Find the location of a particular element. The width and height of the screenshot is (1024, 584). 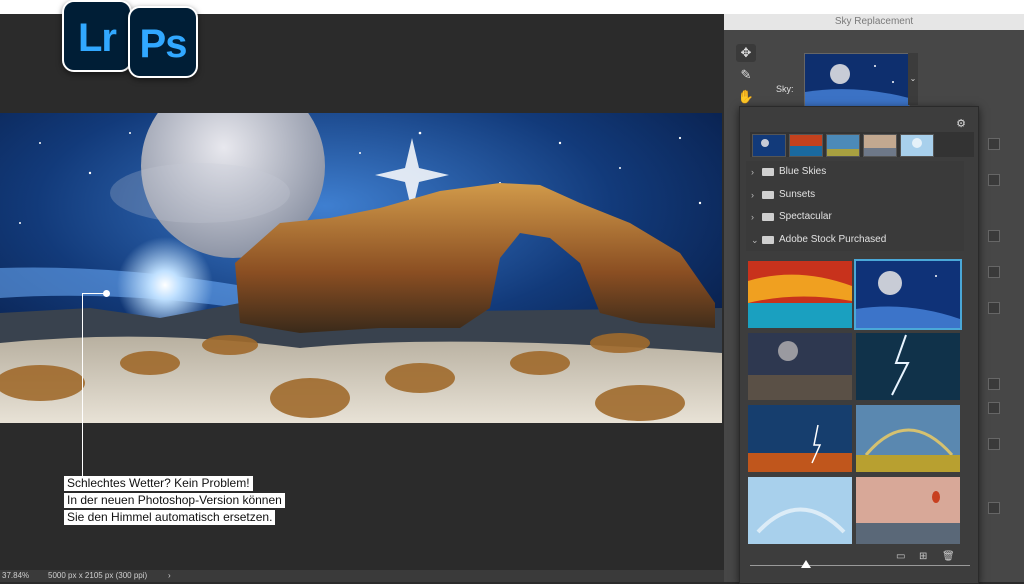

lightroom-label: Lr is located at coordinates (97, 38).